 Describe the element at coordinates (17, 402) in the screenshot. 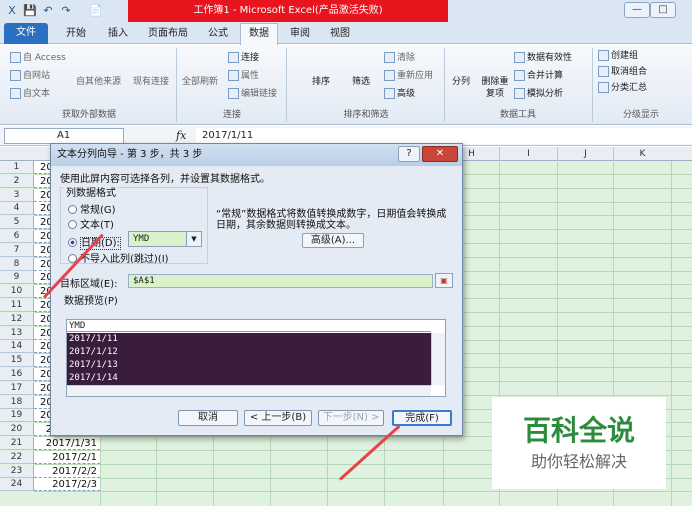

I see `row-header: 18` at that location.